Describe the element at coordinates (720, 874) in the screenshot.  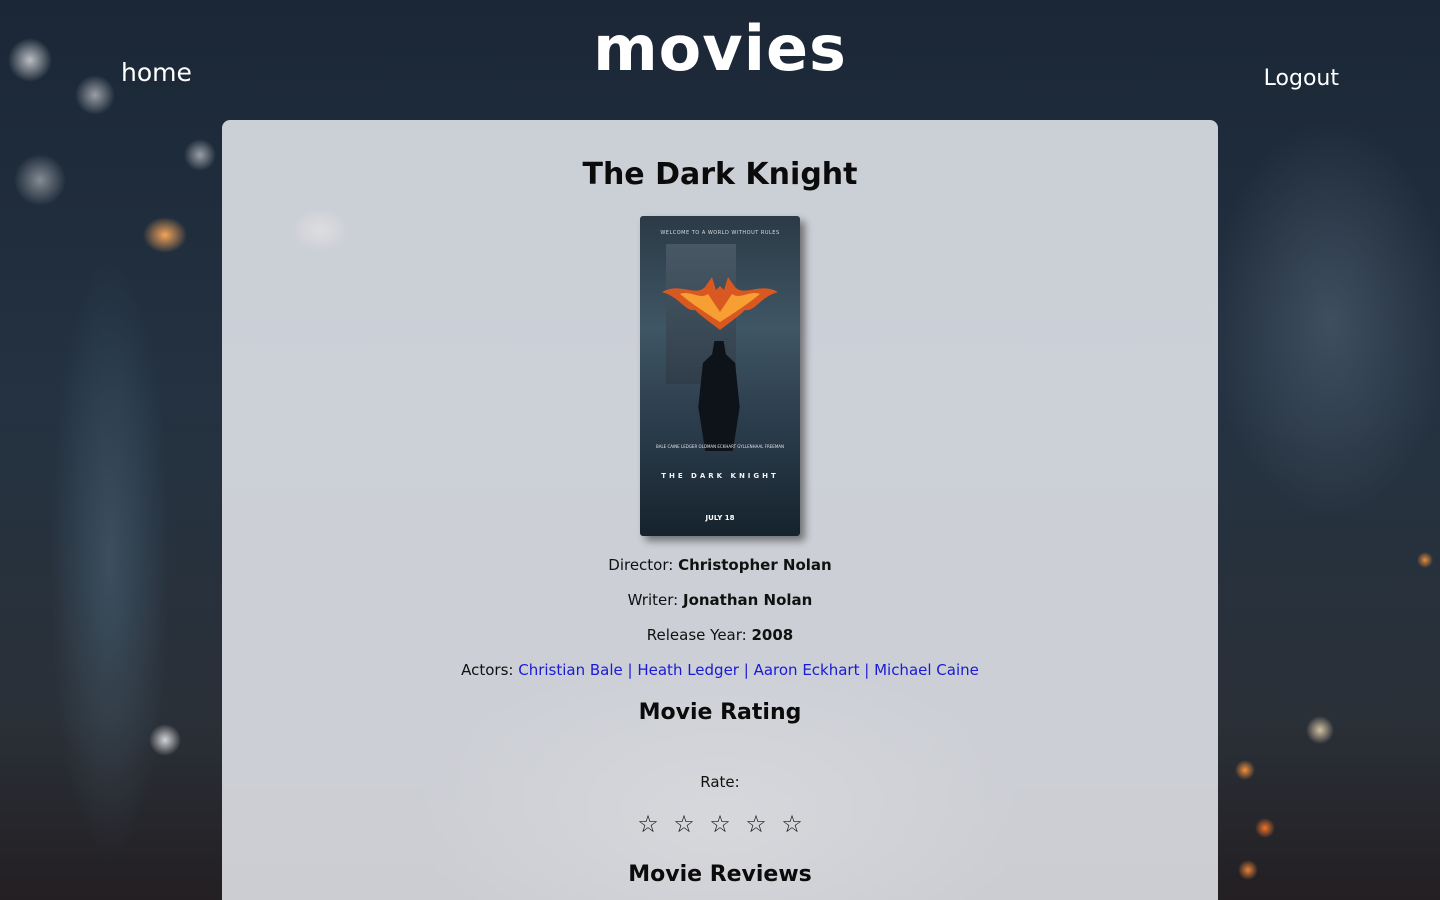
I see `reviews-heading: Movie Reviews` at that location.